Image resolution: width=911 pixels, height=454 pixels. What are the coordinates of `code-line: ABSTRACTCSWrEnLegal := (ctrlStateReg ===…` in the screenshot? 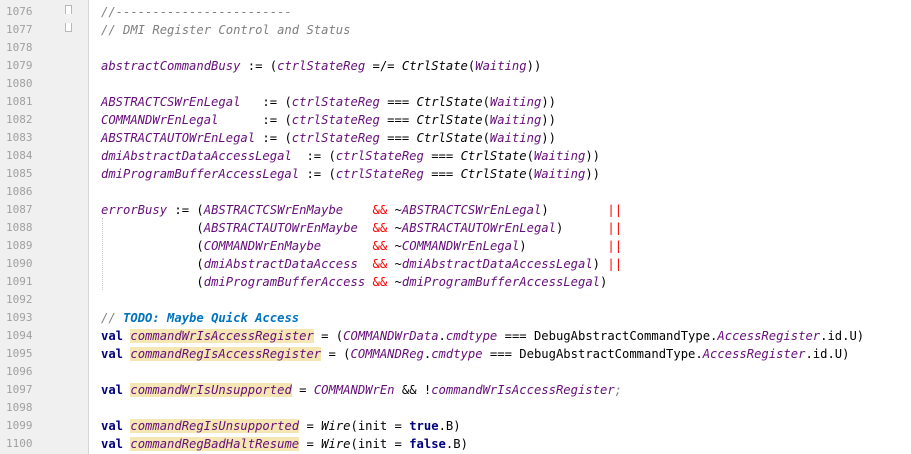 It's located at (328, 102).